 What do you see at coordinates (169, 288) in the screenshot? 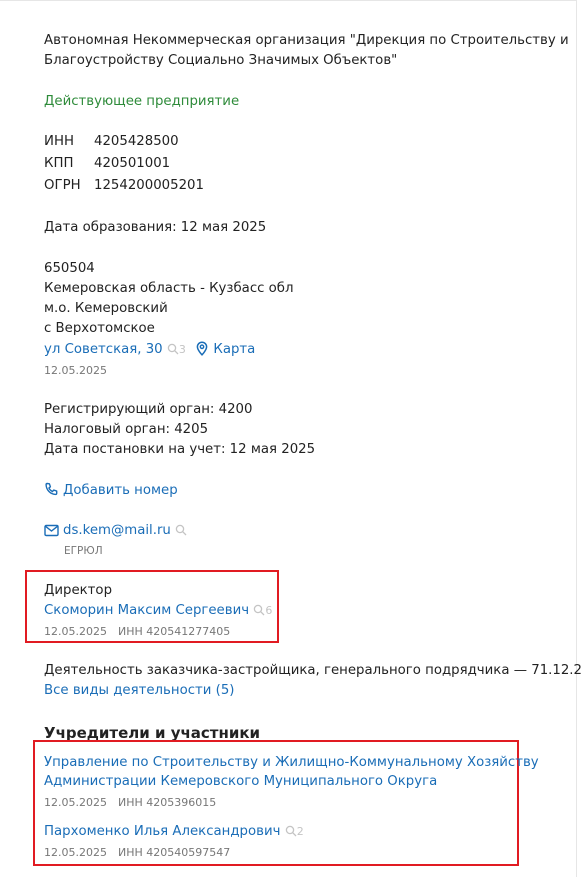
I see `address-region: Кемеровская область - Кузбасс обл` at bounding box center [169, 288].